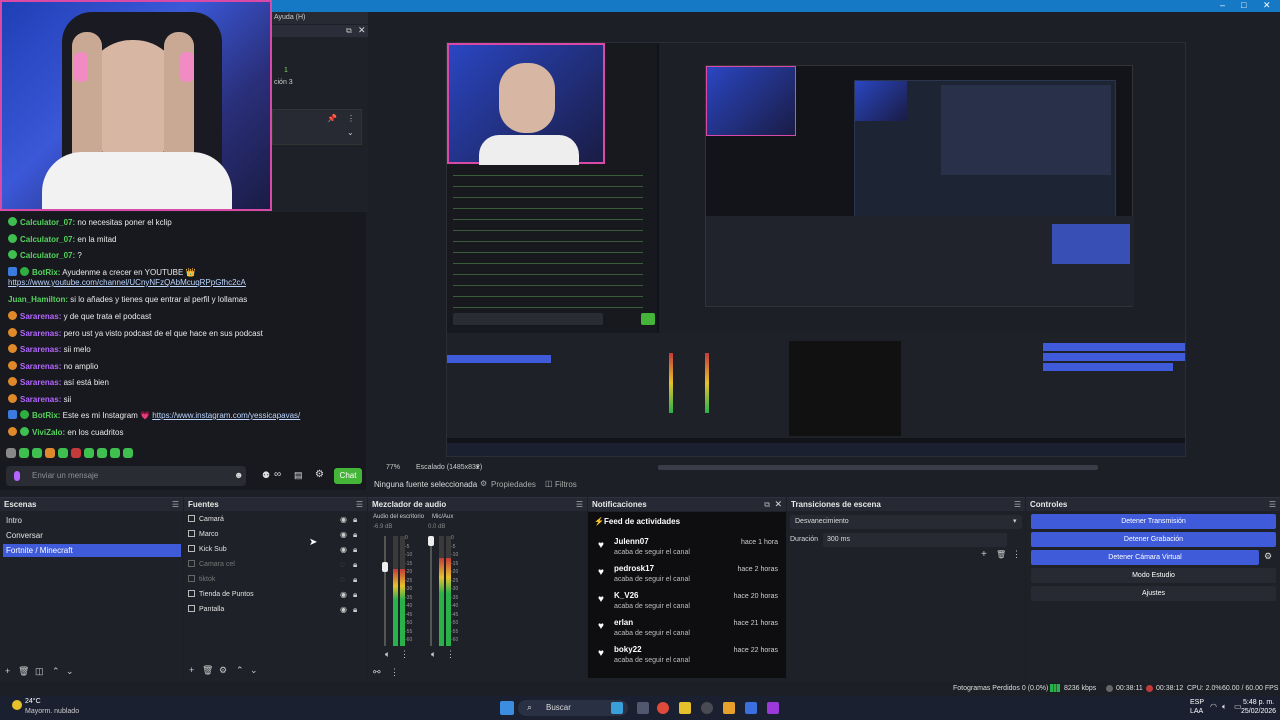  I want to click on volume-fader-track, so click(431, 591).